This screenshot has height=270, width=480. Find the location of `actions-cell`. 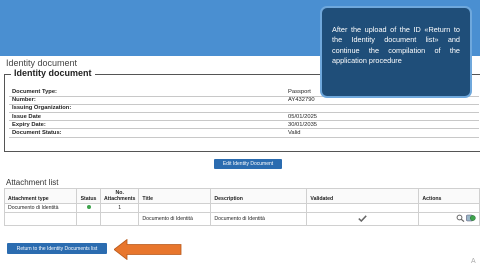

actions-cell is located at coordinates (449, 219).